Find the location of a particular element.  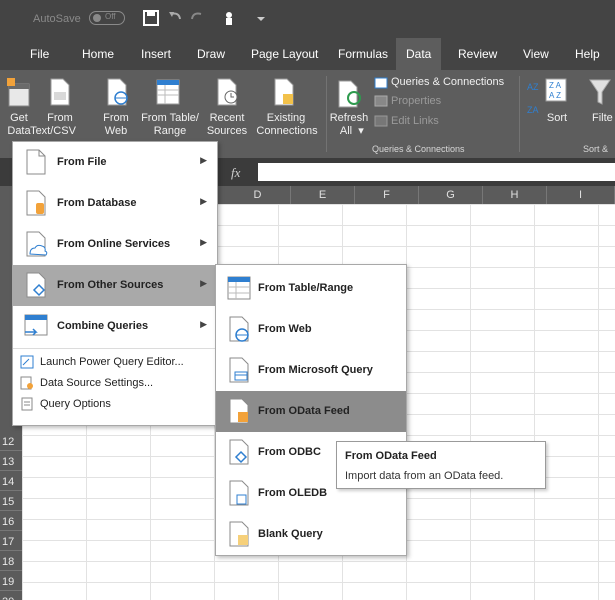

formula-input is located at coordinates (436, 172).